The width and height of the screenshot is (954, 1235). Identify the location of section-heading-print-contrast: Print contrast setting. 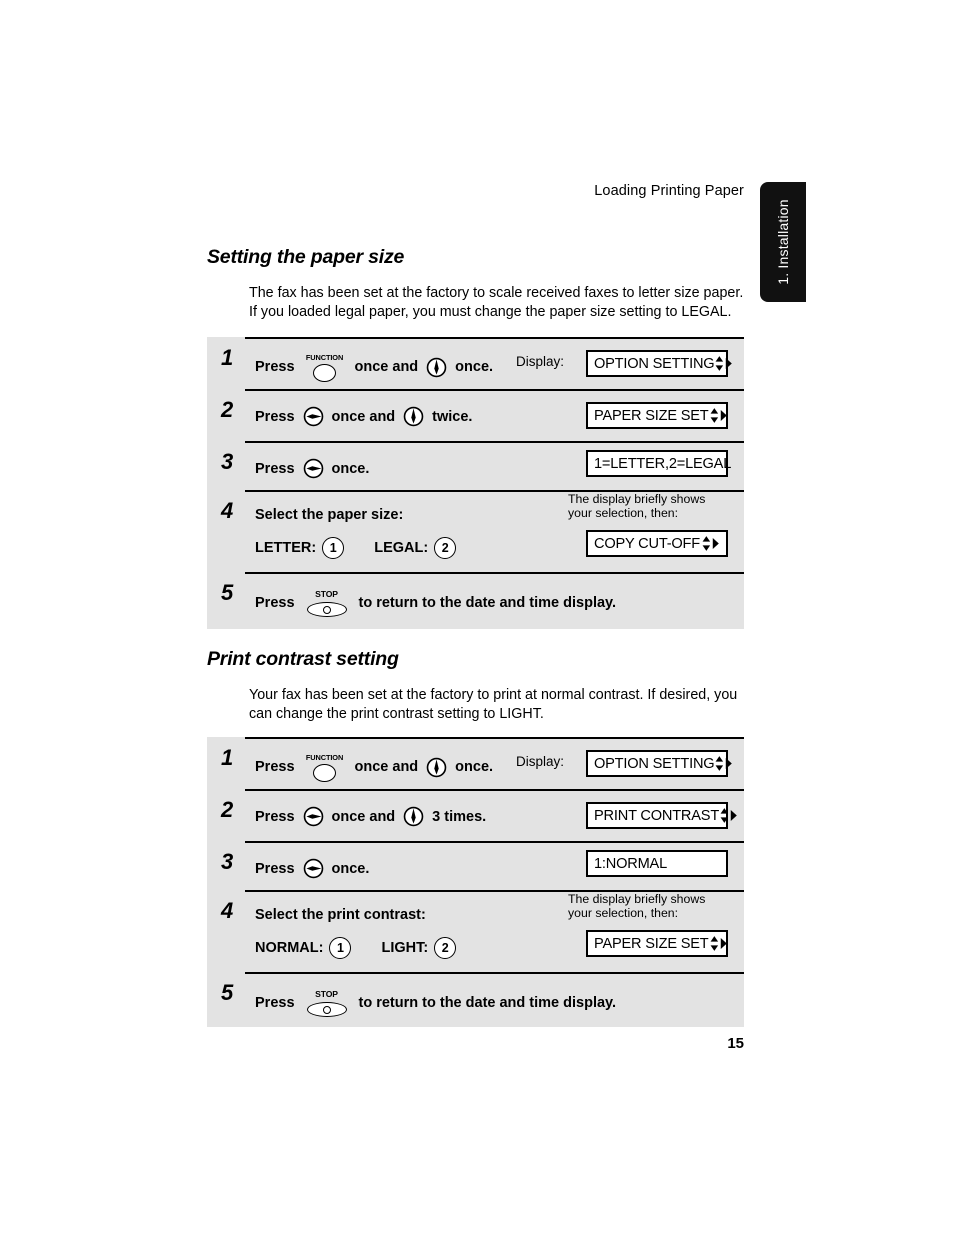
(303, 659).